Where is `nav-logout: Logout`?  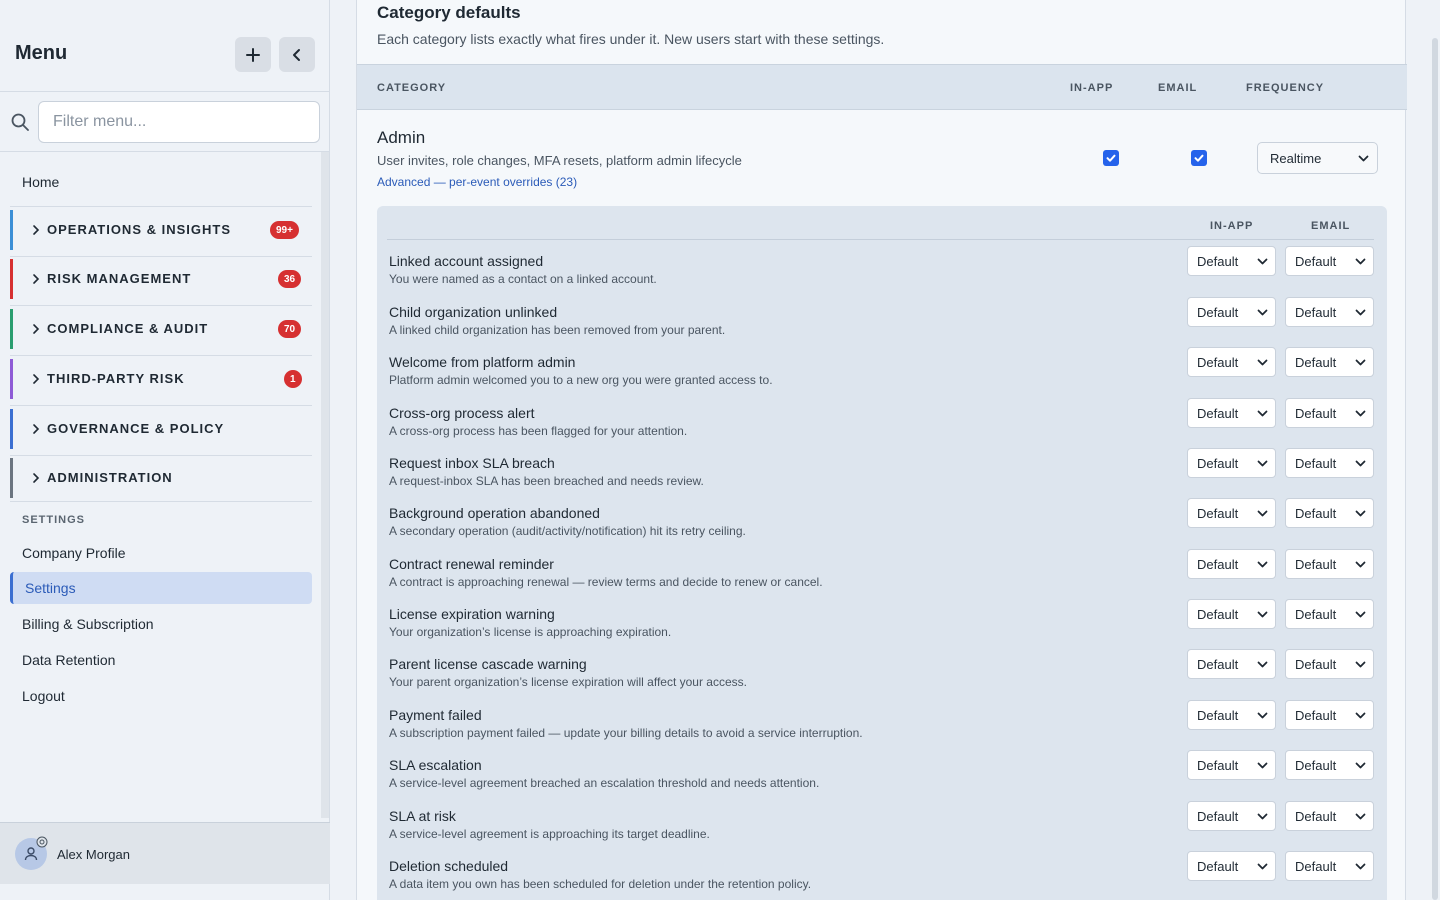
nav-logout: Logout is located at coordinates (43, 696).